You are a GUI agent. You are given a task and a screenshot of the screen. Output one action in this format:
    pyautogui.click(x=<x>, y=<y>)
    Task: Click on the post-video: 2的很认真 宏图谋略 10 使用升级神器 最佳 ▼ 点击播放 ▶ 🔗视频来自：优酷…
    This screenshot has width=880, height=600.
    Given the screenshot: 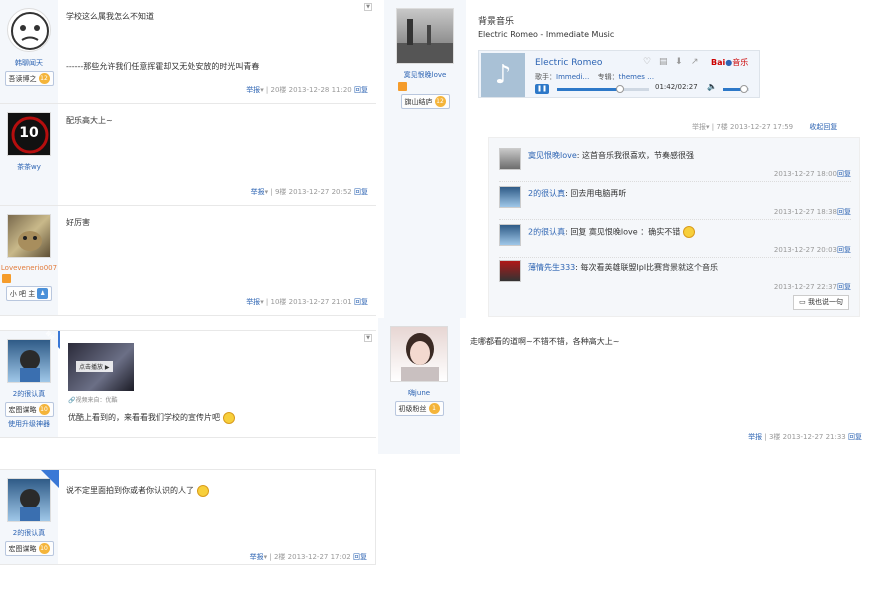 What is the action you would take?
    pyautogui.click(x=188, y=384)
    